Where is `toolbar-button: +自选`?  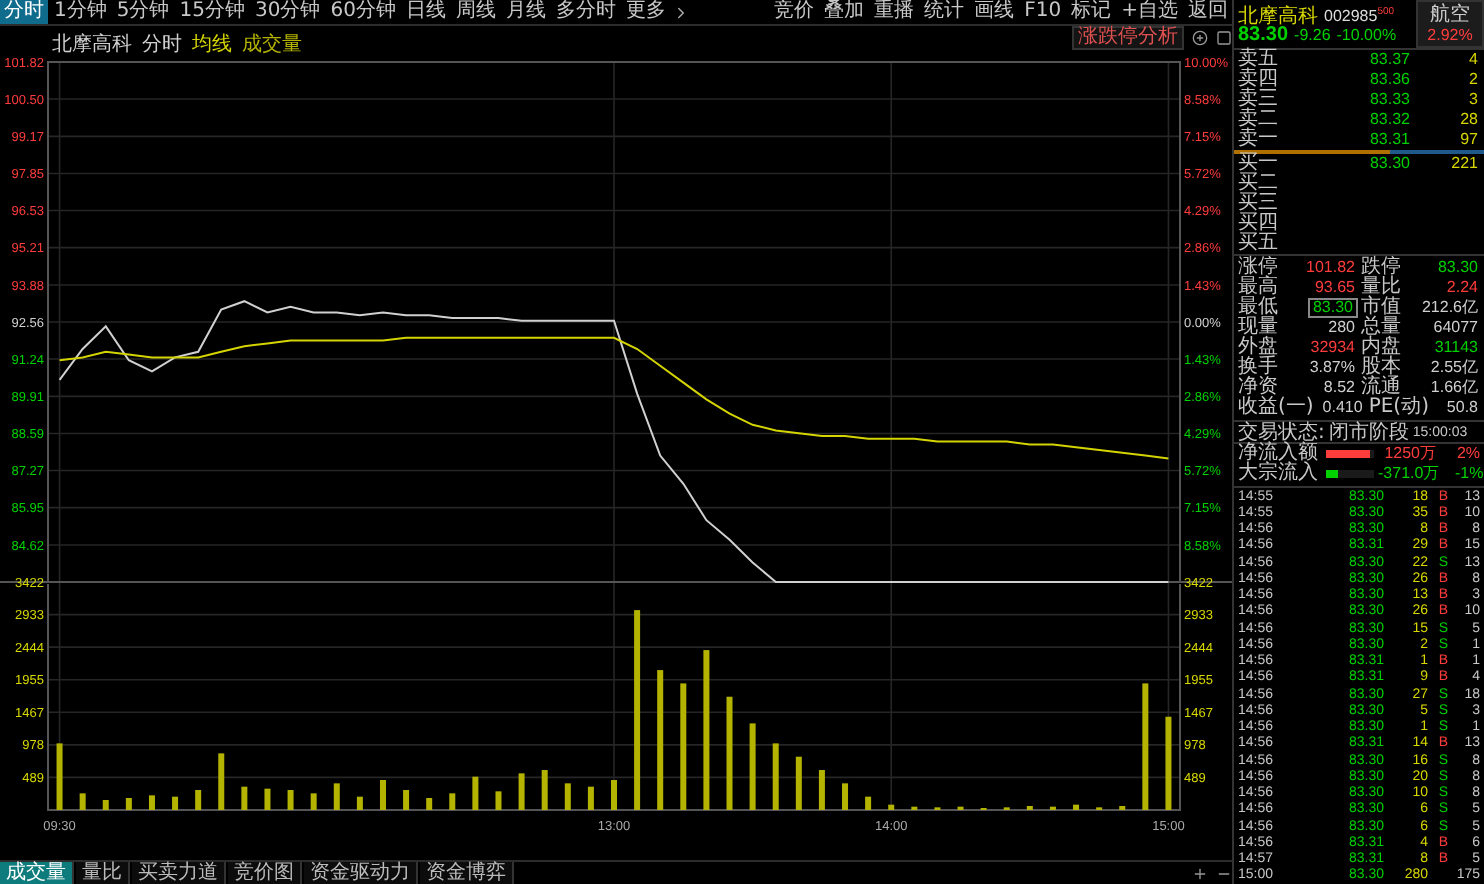 toolbar-button: +自选 is located at coordinates (1149, 12).